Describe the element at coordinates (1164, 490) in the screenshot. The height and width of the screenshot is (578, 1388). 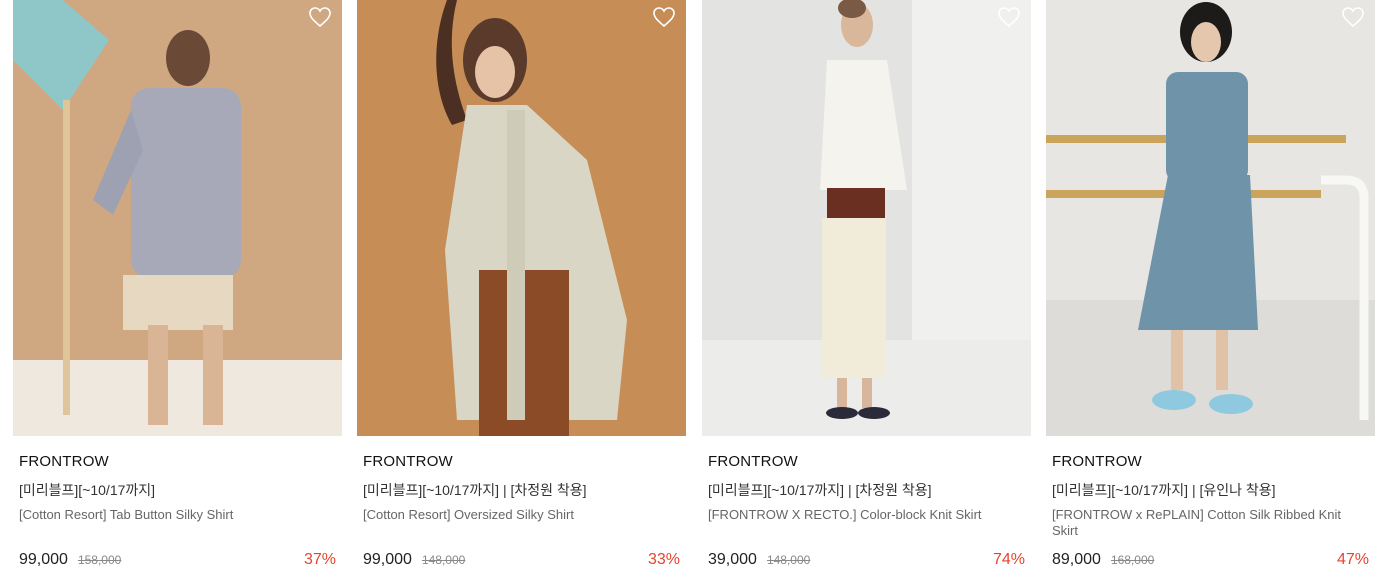
I see `product-tag: [미리블프][~10/17까지] | [유인나 착용]` at that location.